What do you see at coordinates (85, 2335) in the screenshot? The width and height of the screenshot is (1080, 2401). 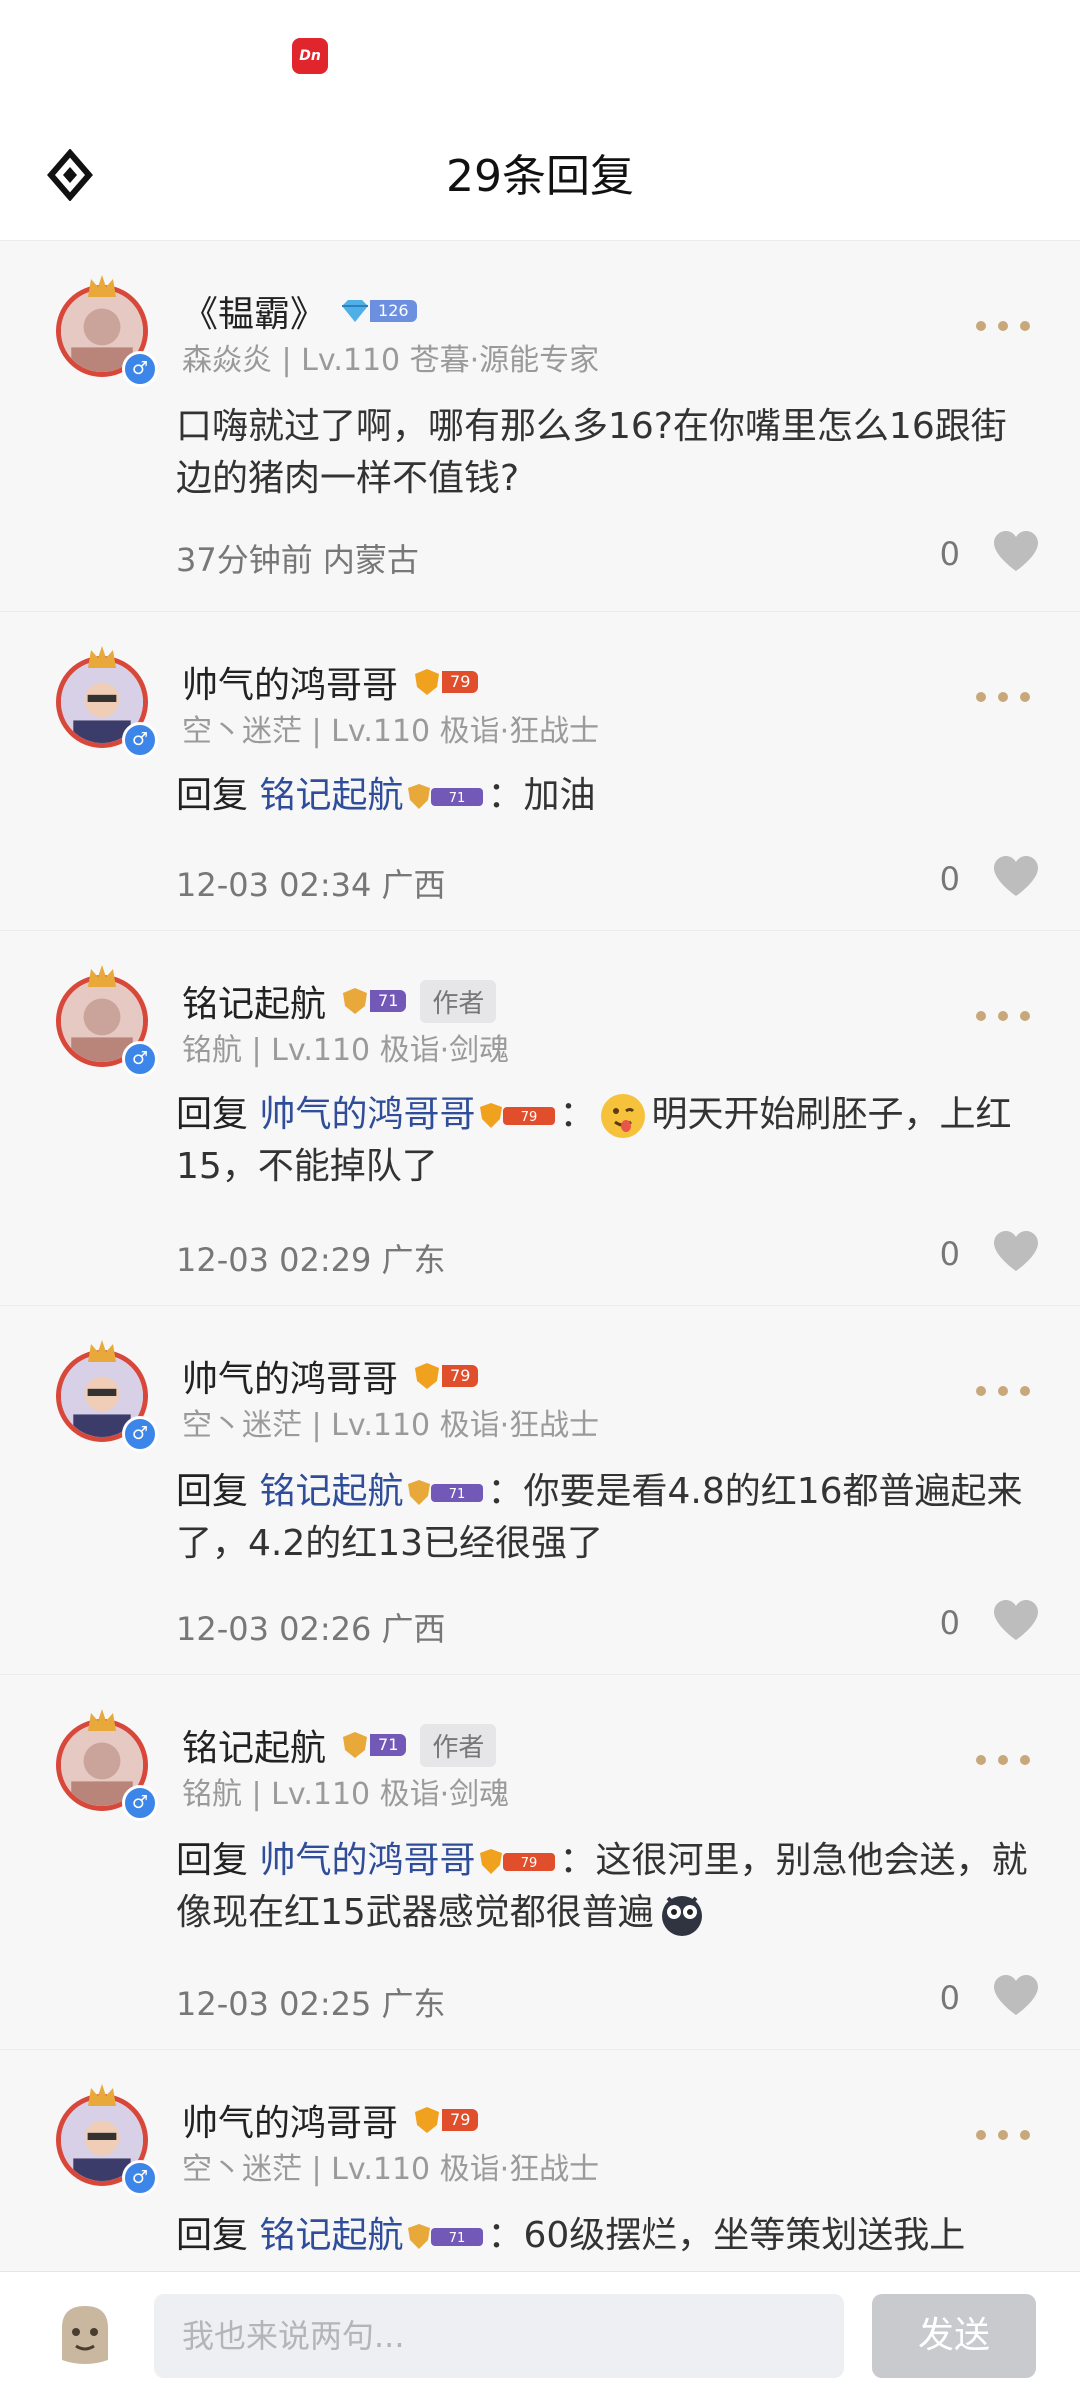 I see `user-avatar-icon` at bounding box center [85, 2335].